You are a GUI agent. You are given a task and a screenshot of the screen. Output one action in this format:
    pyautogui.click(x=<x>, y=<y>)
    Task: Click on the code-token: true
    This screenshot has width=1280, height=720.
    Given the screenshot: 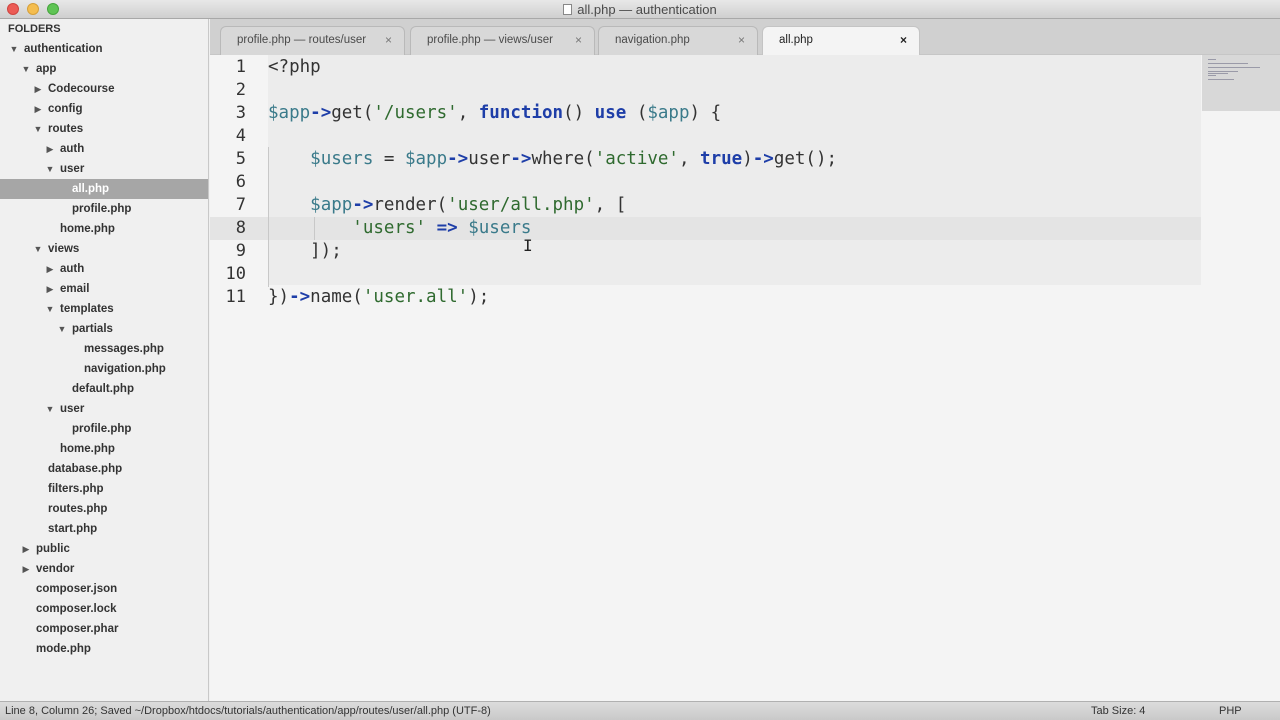 What is the action you would take?
    pyautogui.click(x=721, y=159)
    